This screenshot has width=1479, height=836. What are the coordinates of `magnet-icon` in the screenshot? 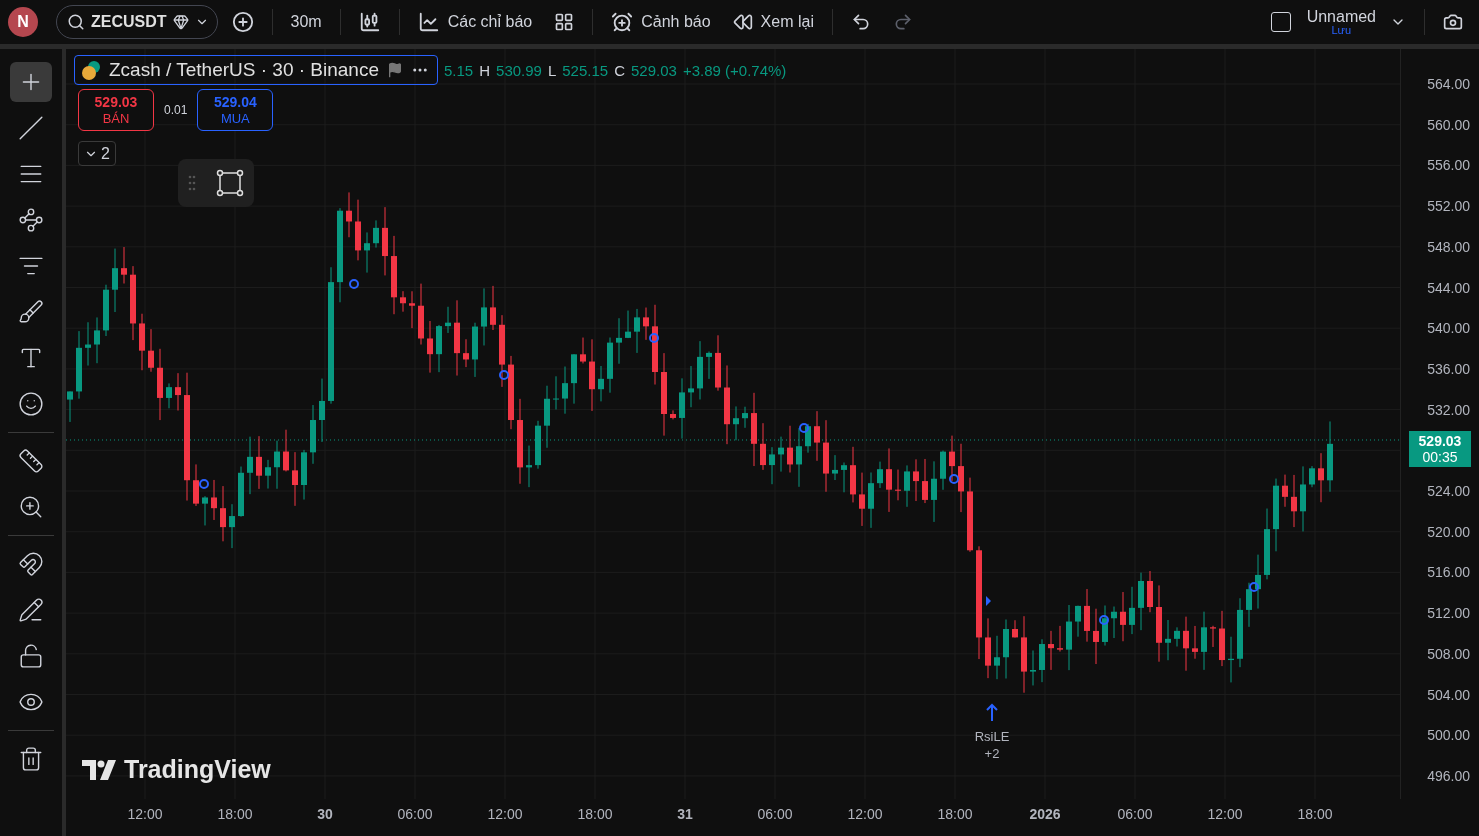 It's located at (31, 564).